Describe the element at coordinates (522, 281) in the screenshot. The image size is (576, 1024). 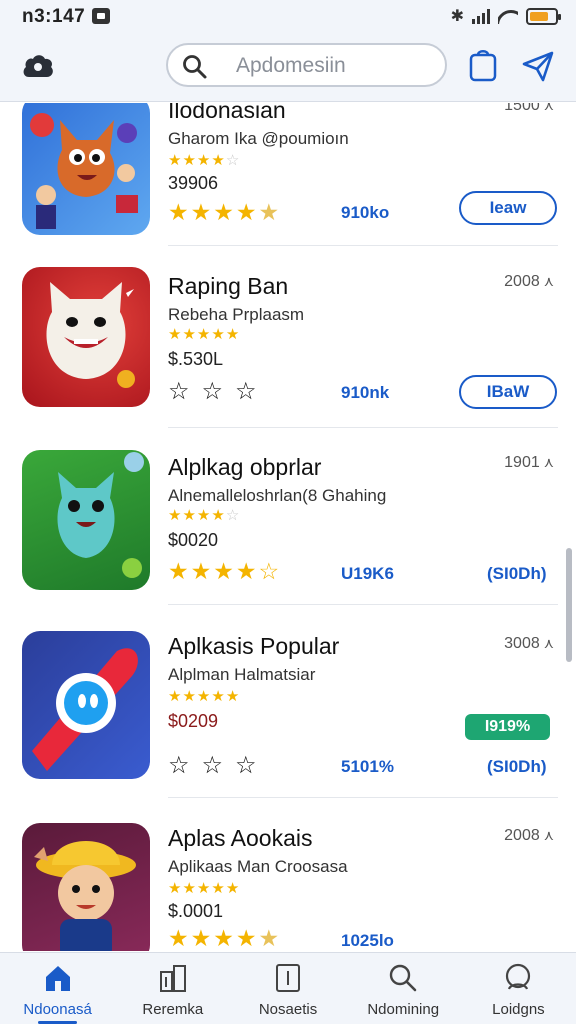
I see `app-meta-value: 2008` at that location.